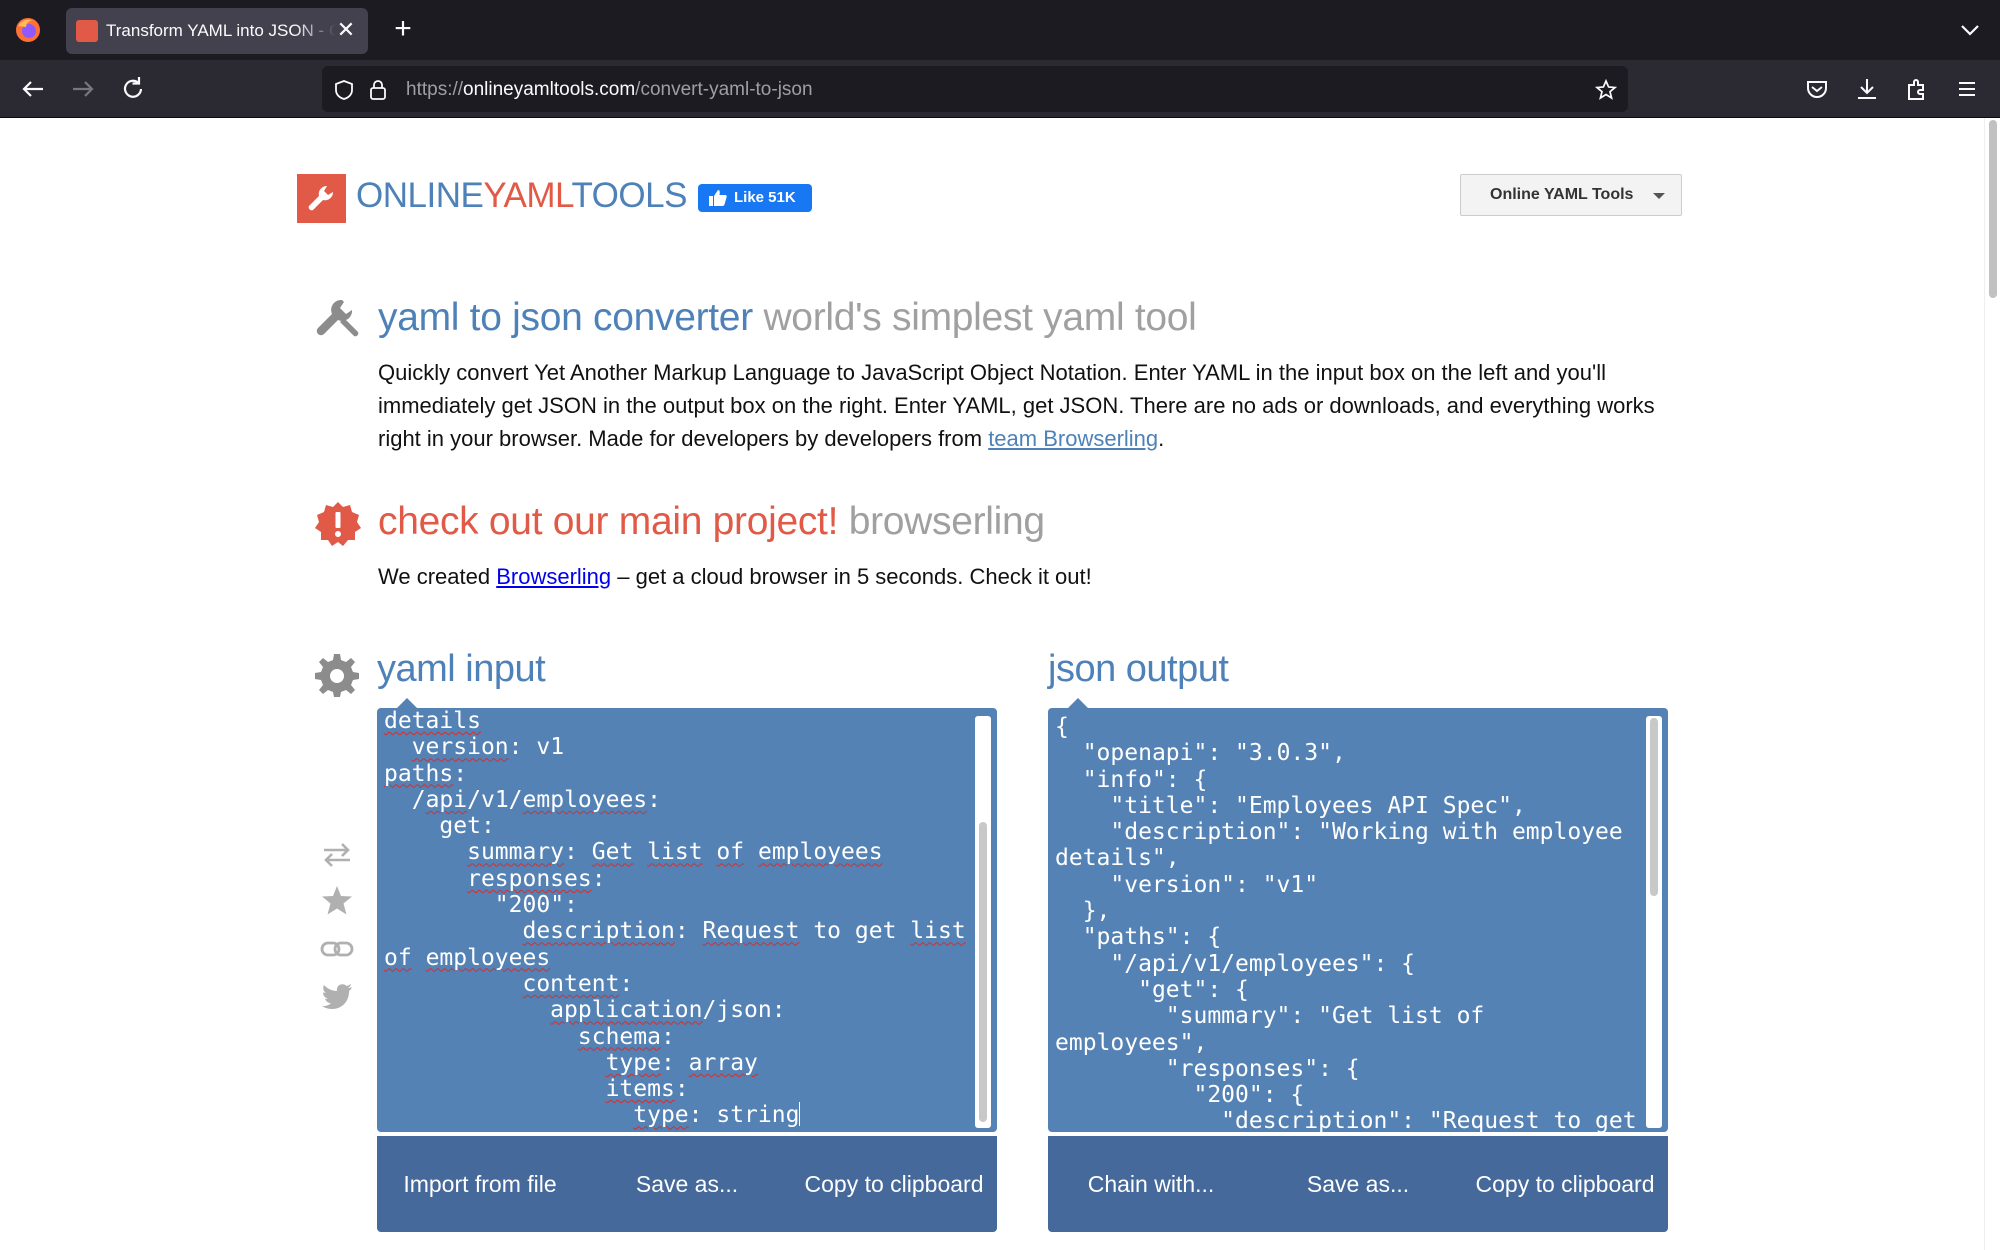  What do you see at coordinates (565, 317) in the screenshot?
I see `intro-title: yaml to json converter` at bounding box center [565, 317].